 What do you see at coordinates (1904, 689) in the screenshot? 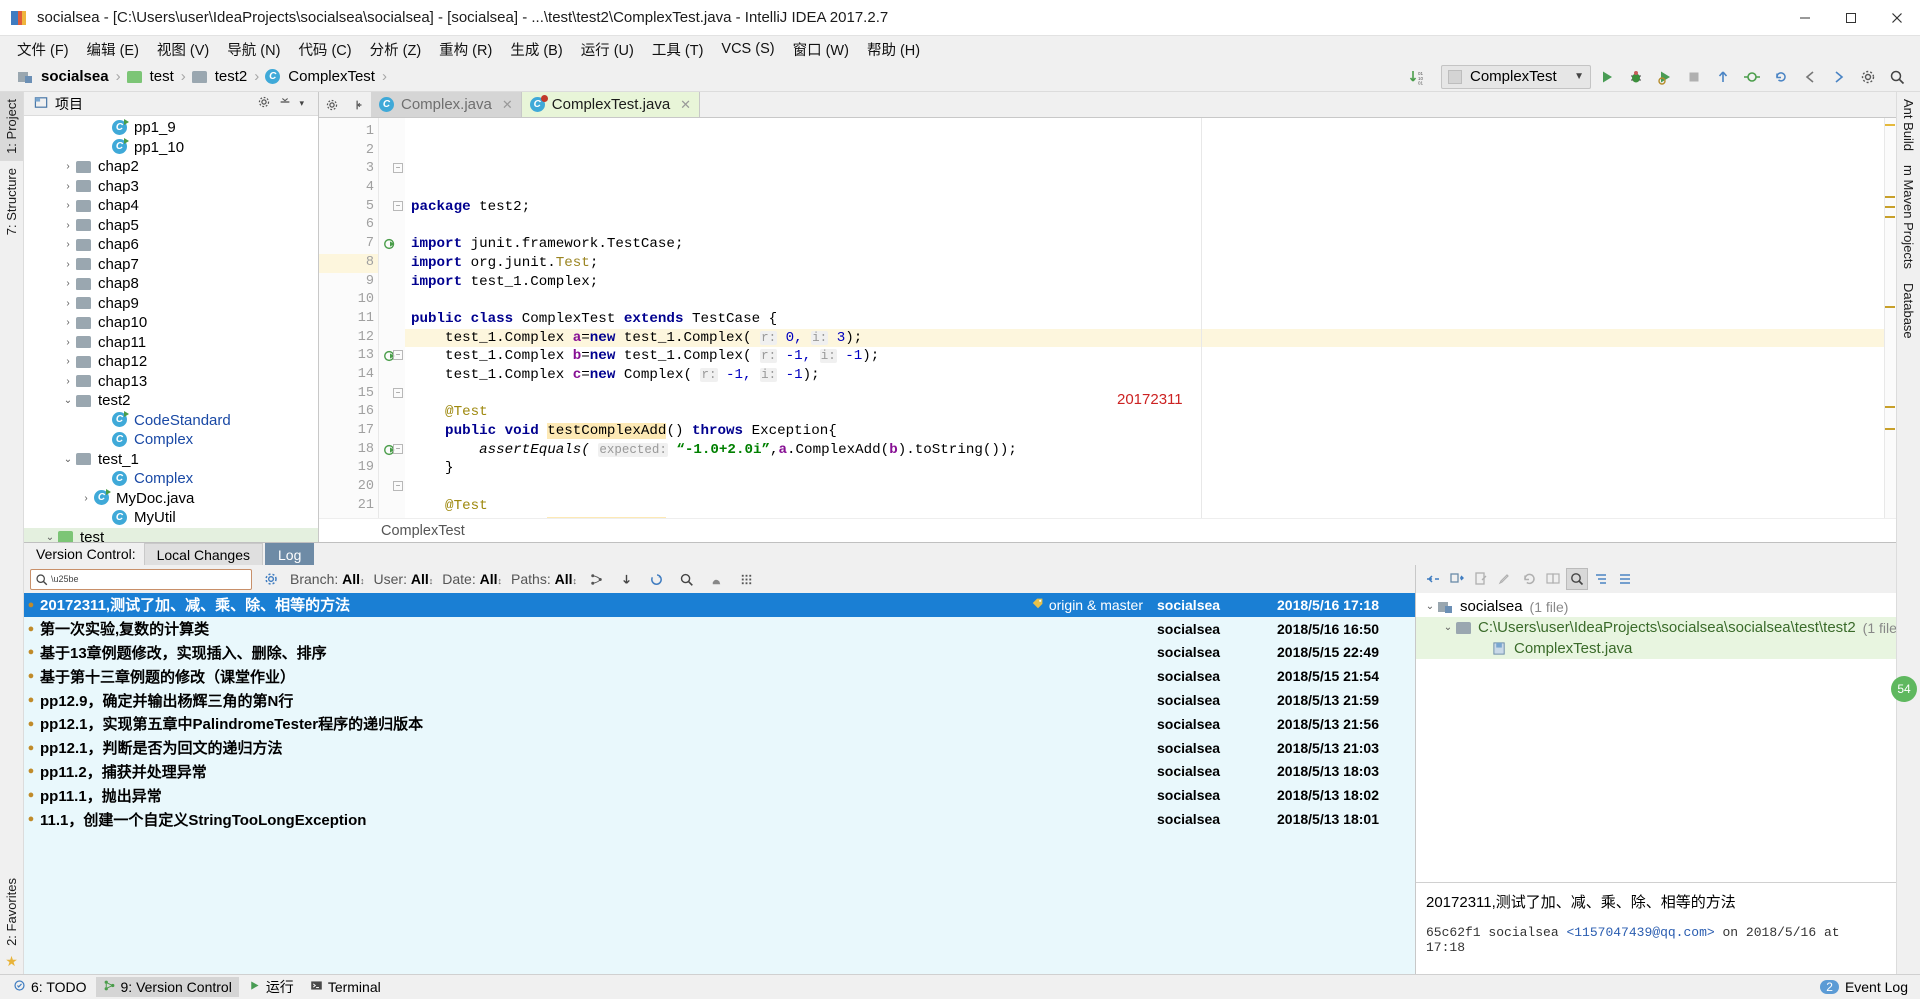
I see `float-action-button: 54` at bounding box center [1904, 689].